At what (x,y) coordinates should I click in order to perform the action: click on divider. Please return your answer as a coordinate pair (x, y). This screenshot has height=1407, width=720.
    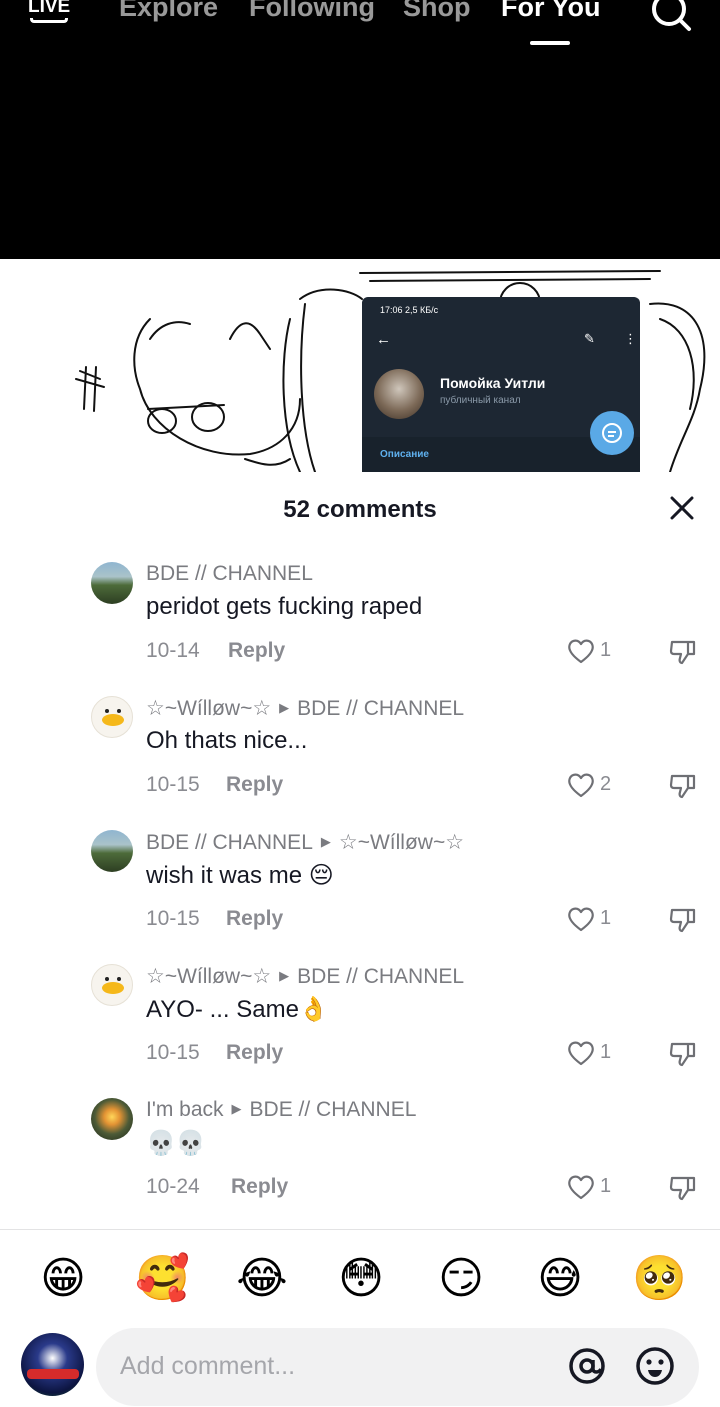
    Looking at the image, I should click on (360, 1229).